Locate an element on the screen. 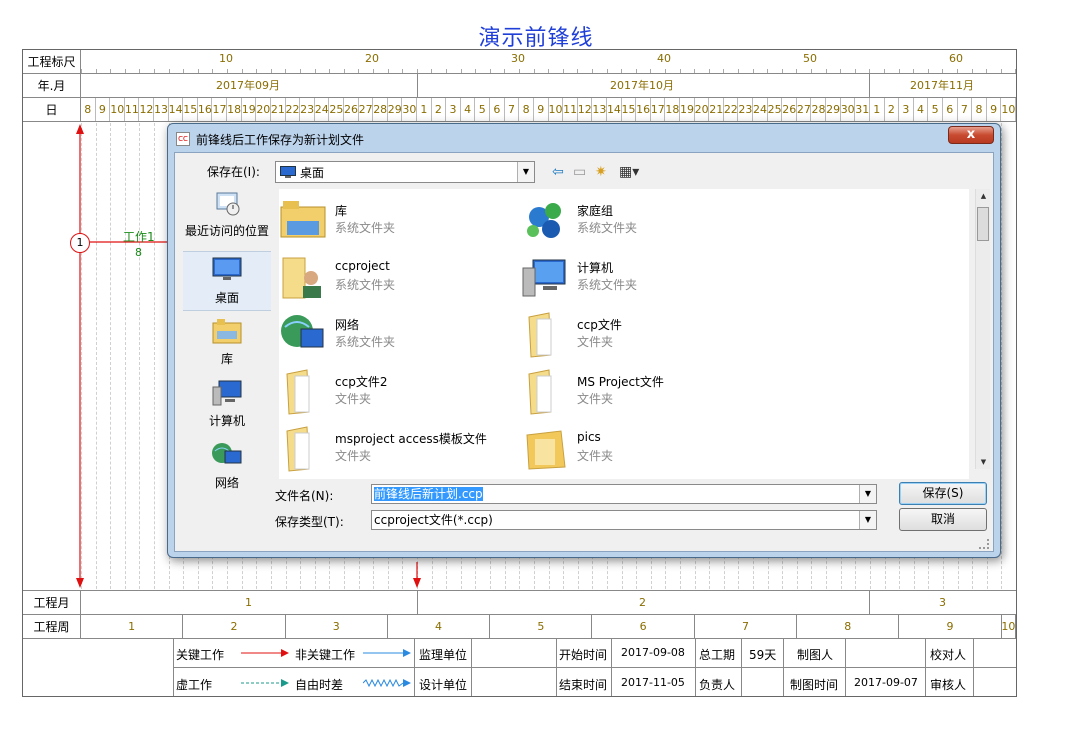 The height and width of the screenshot is (745, 1072). scroll-thumb is located at coordinates (983, 224).